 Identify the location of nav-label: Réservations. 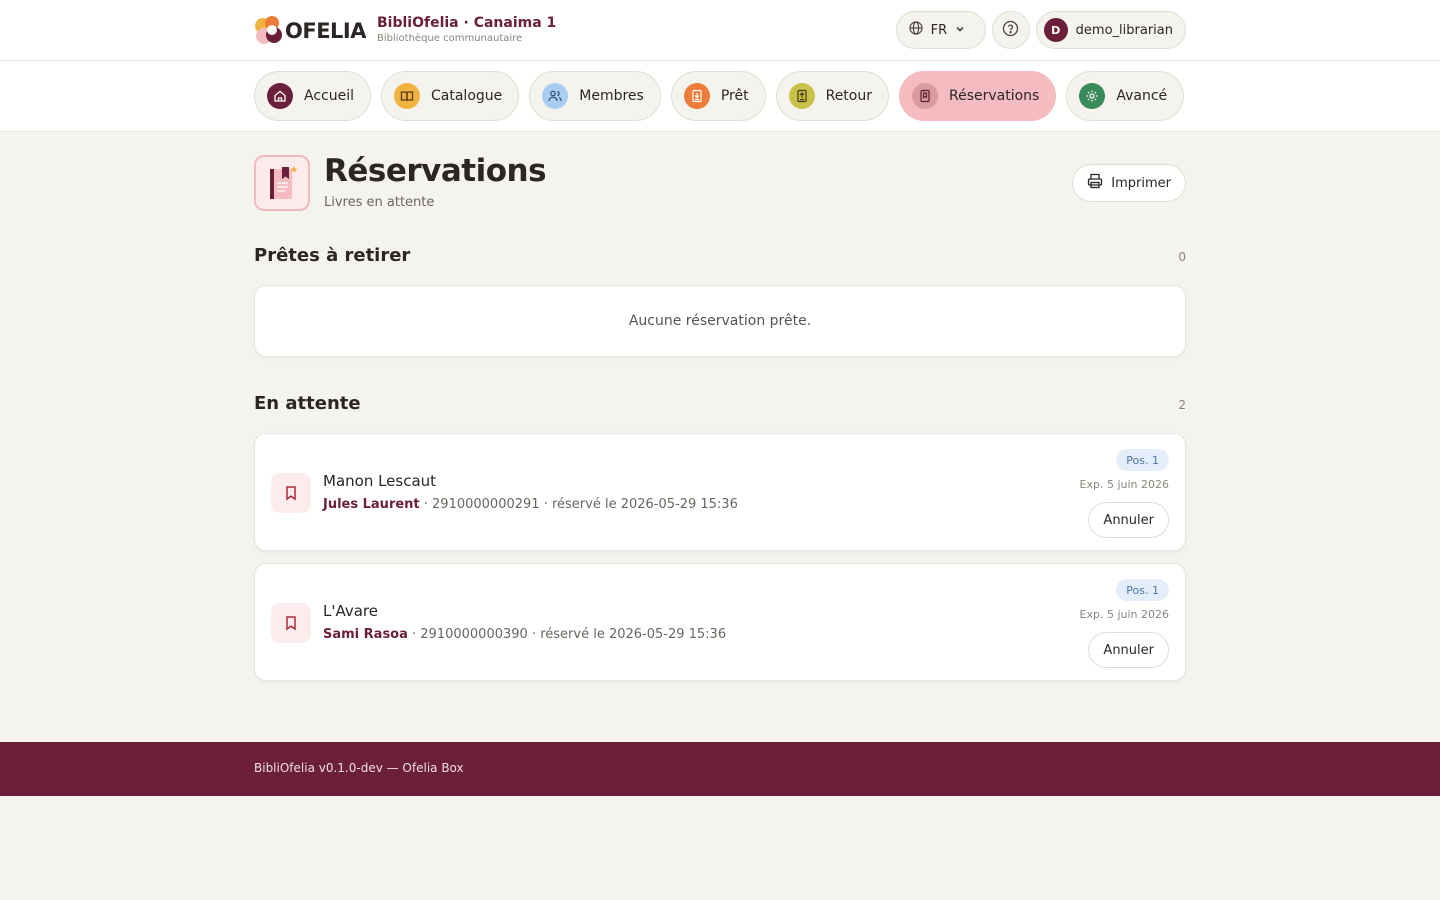
(994, 96).